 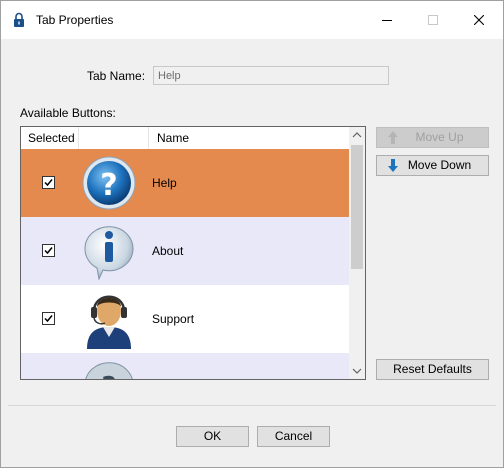 What do you see at coordinates (252, 405) in the screenshot?
I see `footer-divider` at bounding box center [252, 405].